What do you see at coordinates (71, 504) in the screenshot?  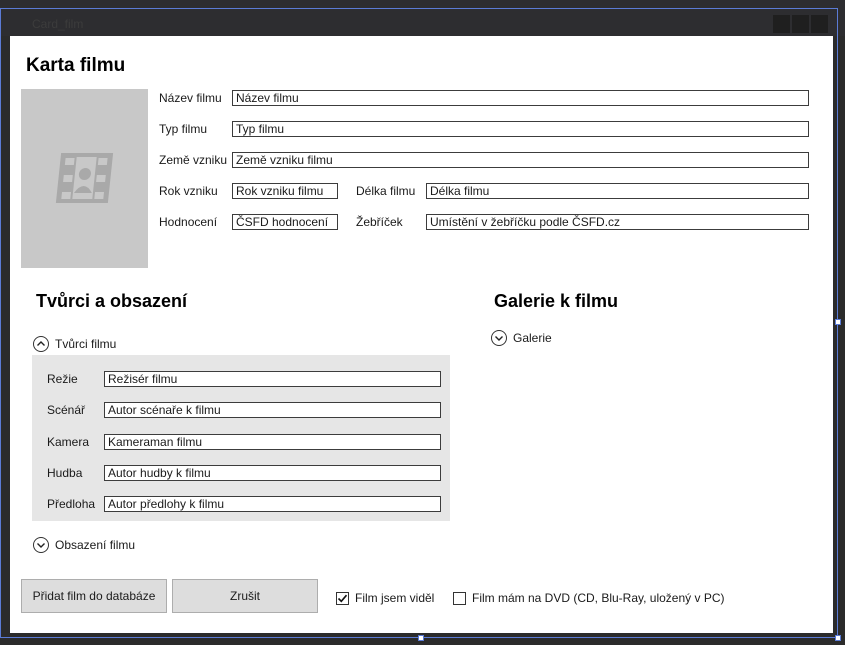 I see `creator-label-source: Předloha` at bounding box center [71, 504].